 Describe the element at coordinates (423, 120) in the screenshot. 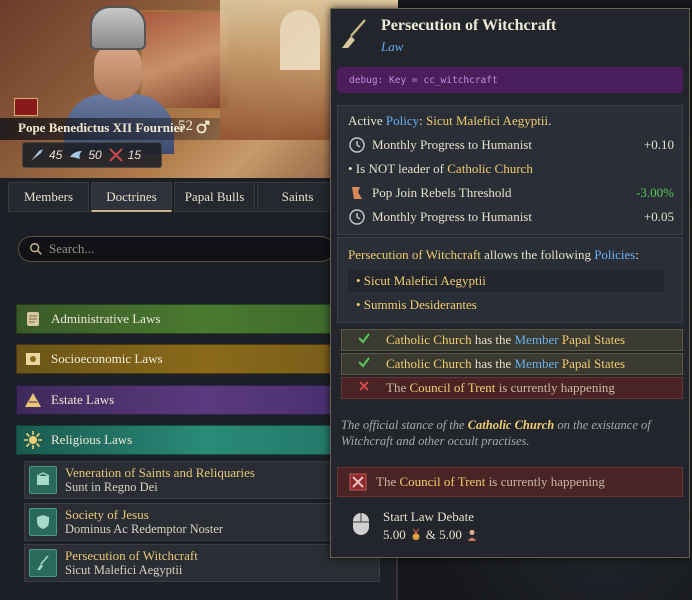

I see `active-colon: :` at that location.